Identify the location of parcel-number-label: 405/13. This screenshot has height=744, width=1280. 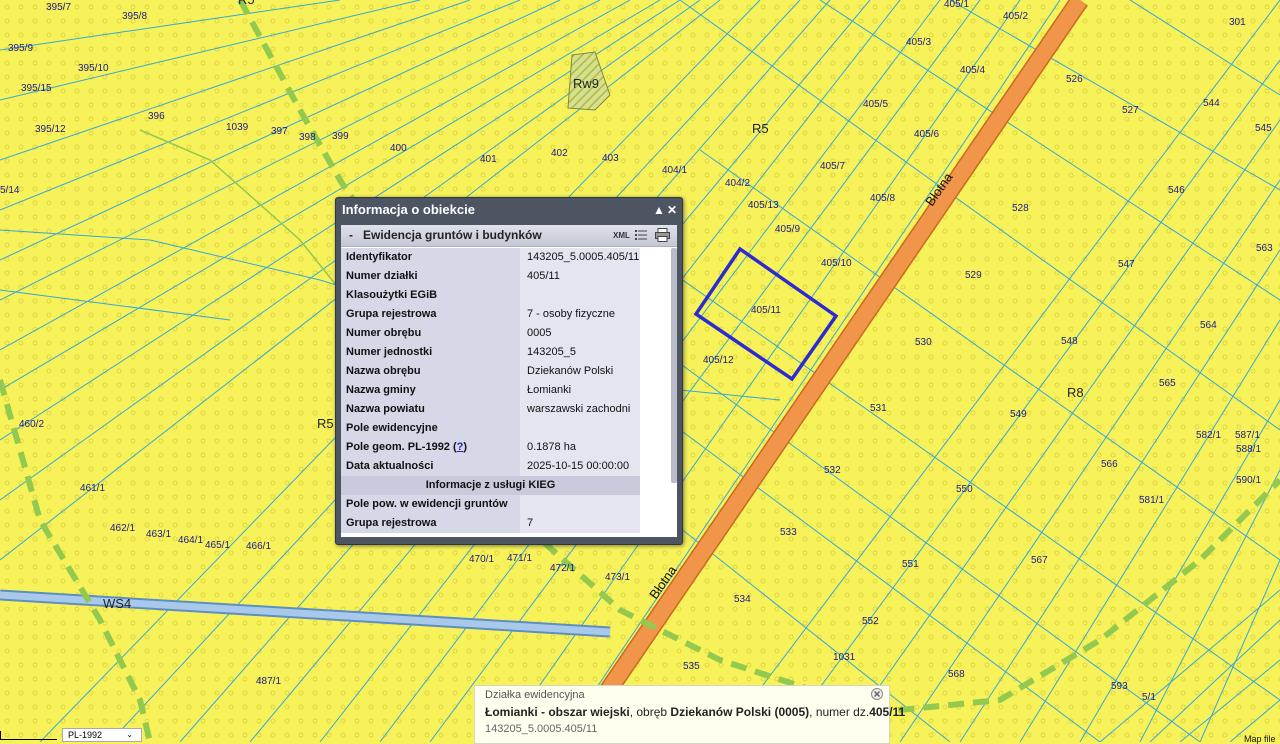
(763, 205).